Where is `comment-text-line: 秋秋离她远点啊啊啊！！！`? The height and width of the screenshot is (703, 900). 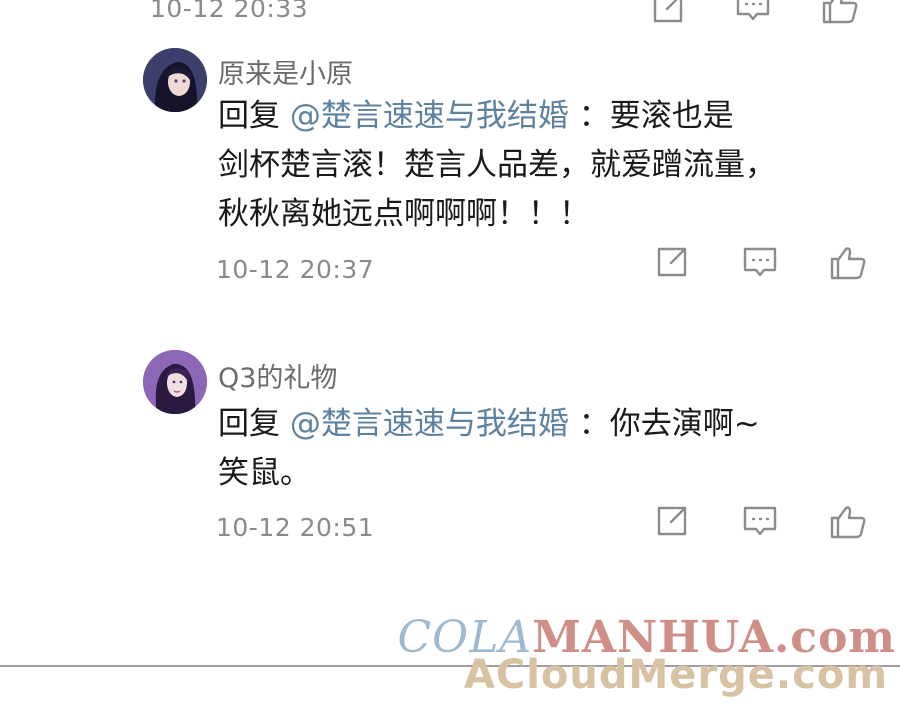 comment-text-line: 秋秋离她远点啊啊啊！！！ is located at coordinates (404, 214).